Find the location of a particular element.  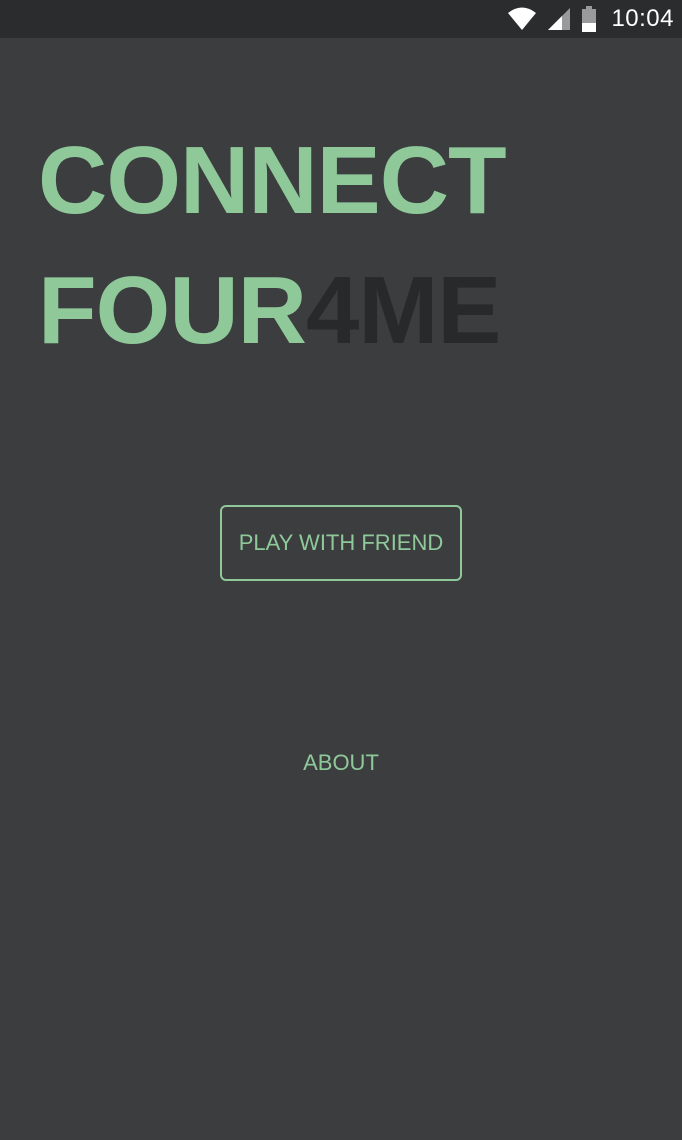

battery-icon is located at coordinates (589, 19).